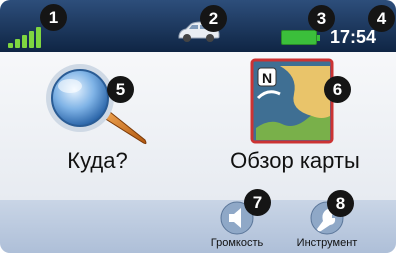  What do you see at coordinates (321, 18) in the screenshot?
I see `callout-3: 3` at bounding box center [321, 18].